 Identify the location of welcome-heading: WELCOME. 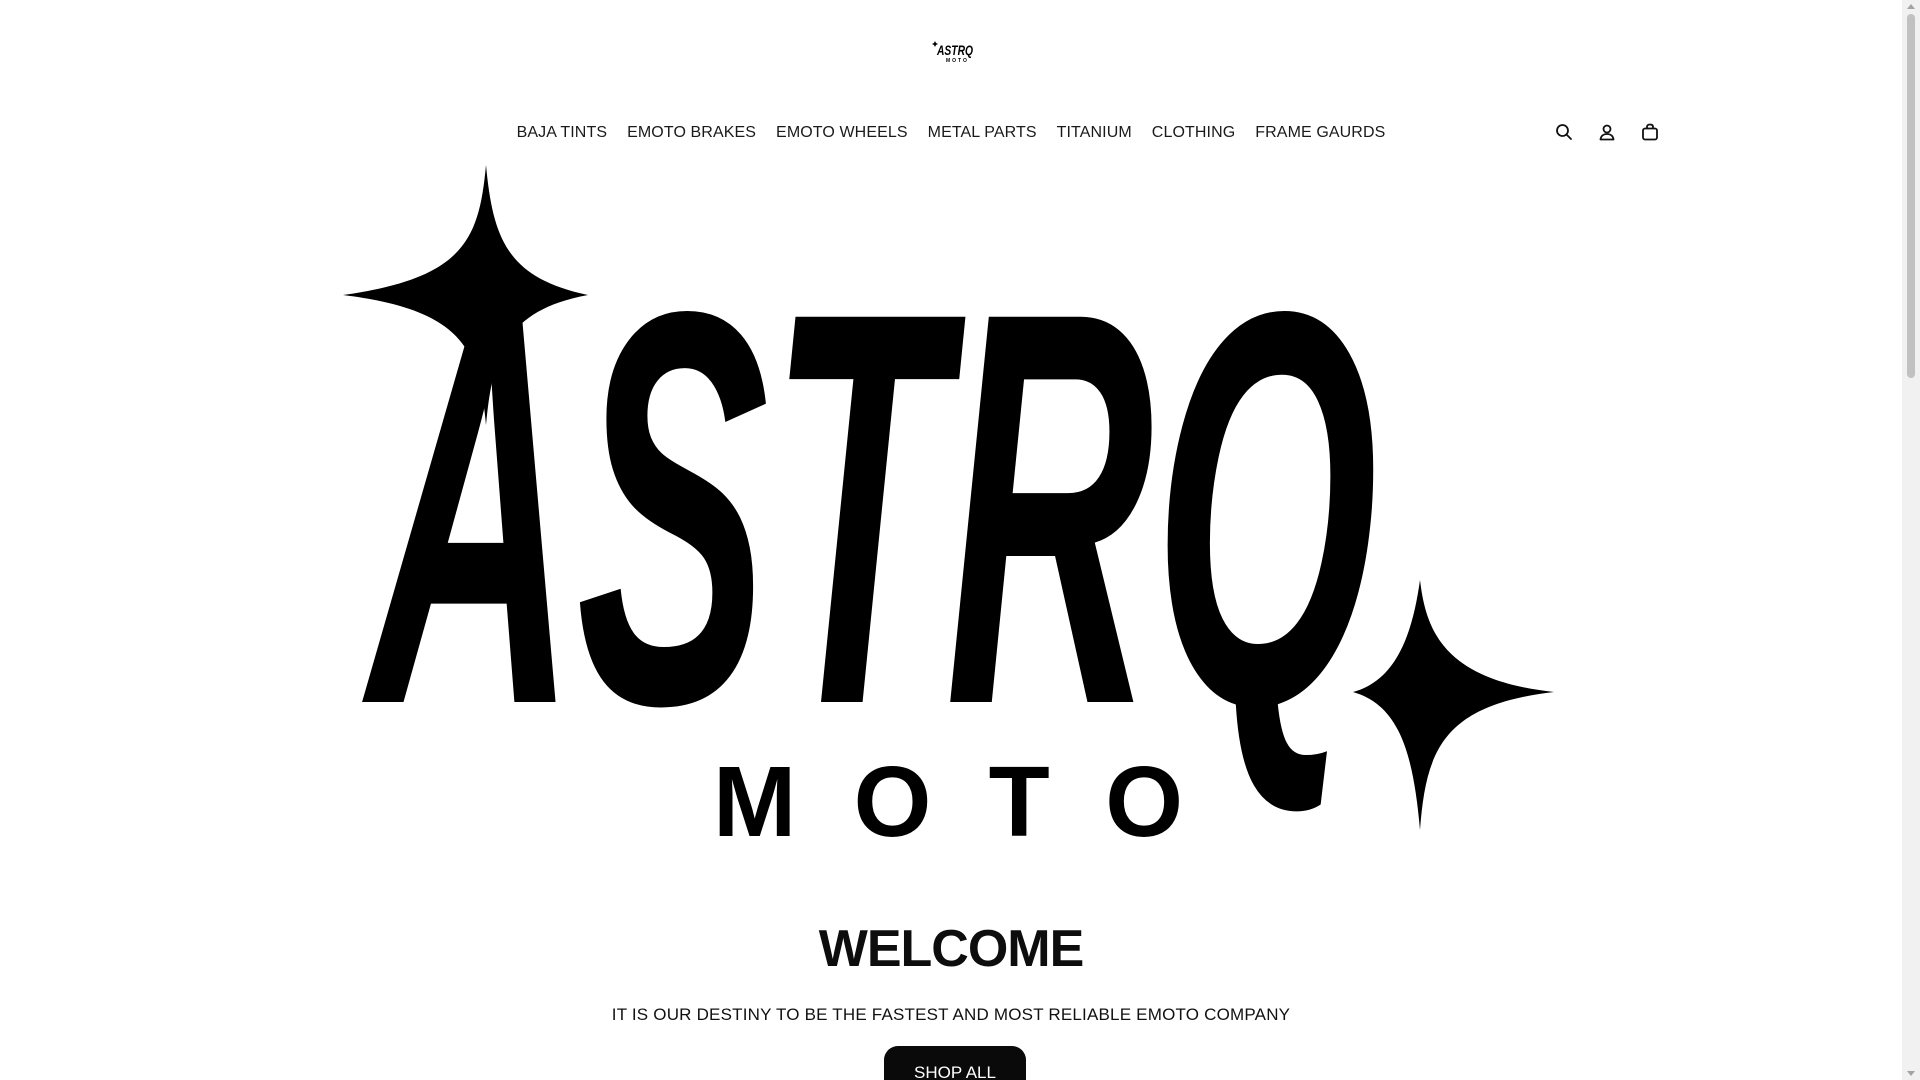
(951, 949).